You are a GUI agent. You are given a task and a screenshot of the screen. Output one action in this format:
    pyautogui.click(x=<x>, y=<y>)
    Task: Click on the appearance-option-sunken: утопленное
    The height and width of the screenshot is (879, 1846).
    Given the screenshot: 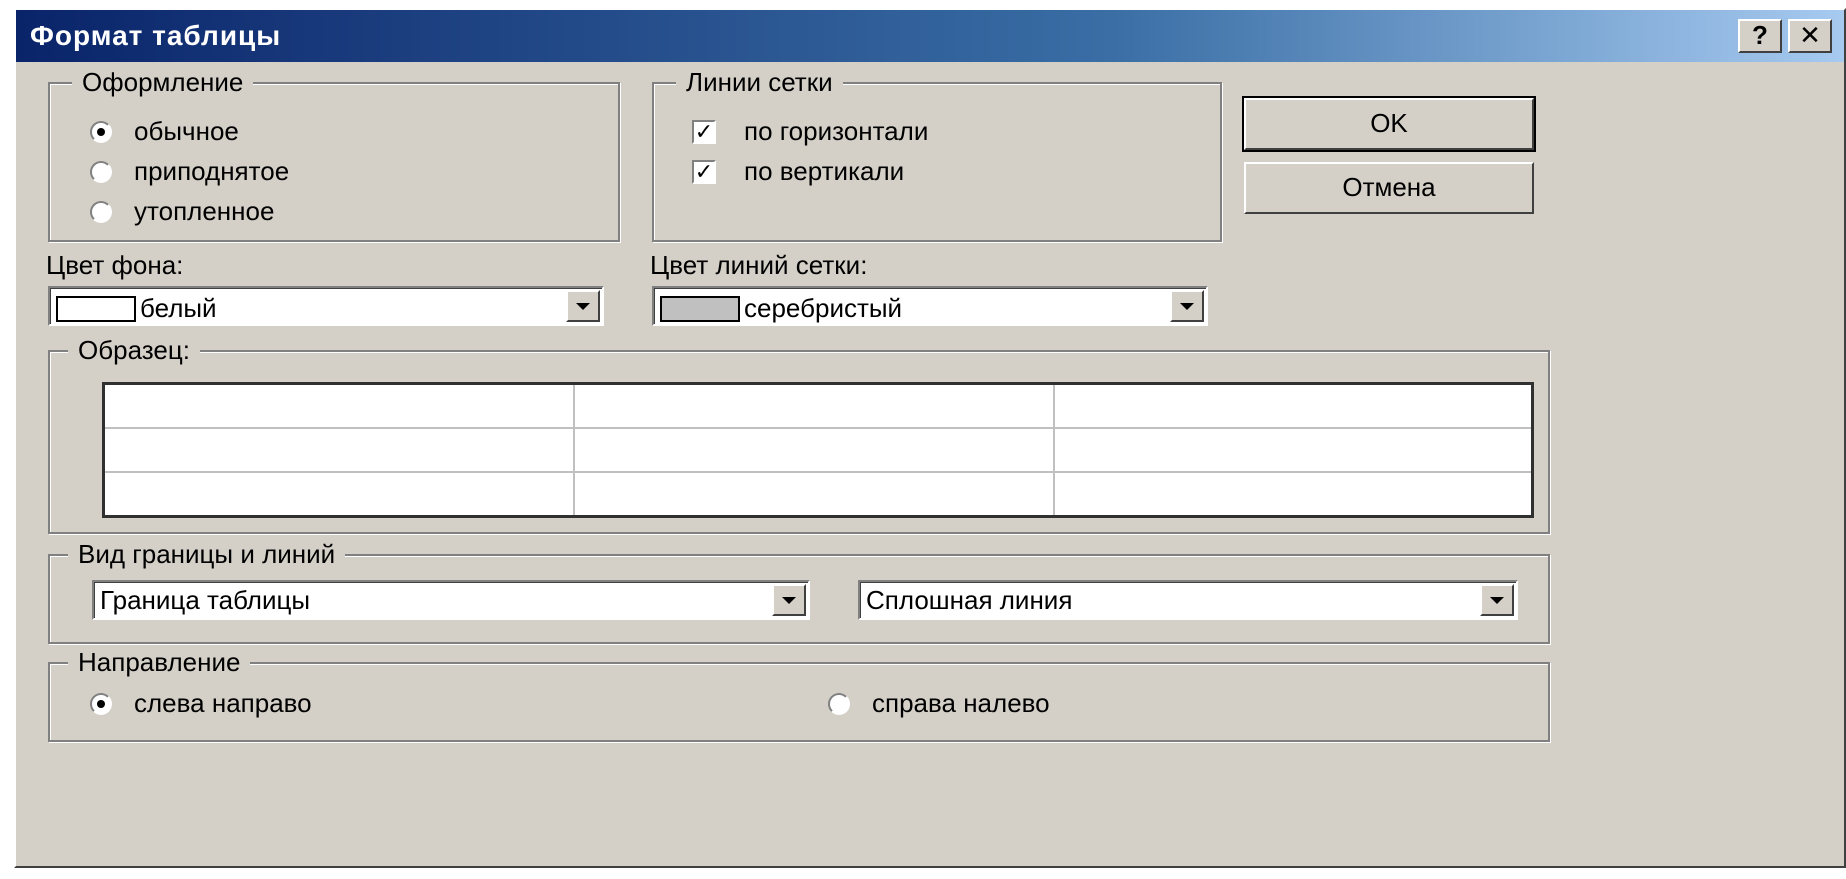 What is the action you would take?
    pyautogui.click(x=182, y=211)
    